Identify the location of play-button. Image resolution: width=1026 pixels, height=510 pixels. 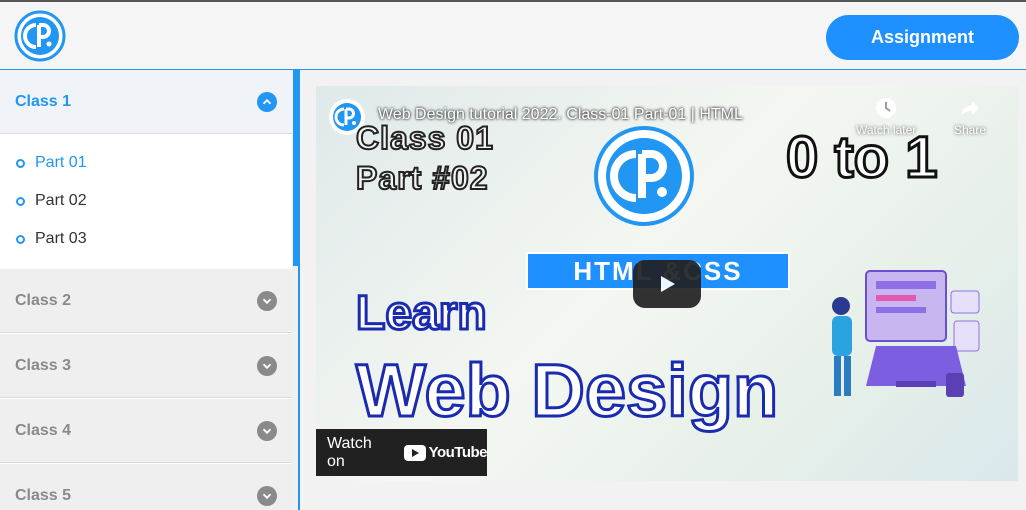
(667, 284).